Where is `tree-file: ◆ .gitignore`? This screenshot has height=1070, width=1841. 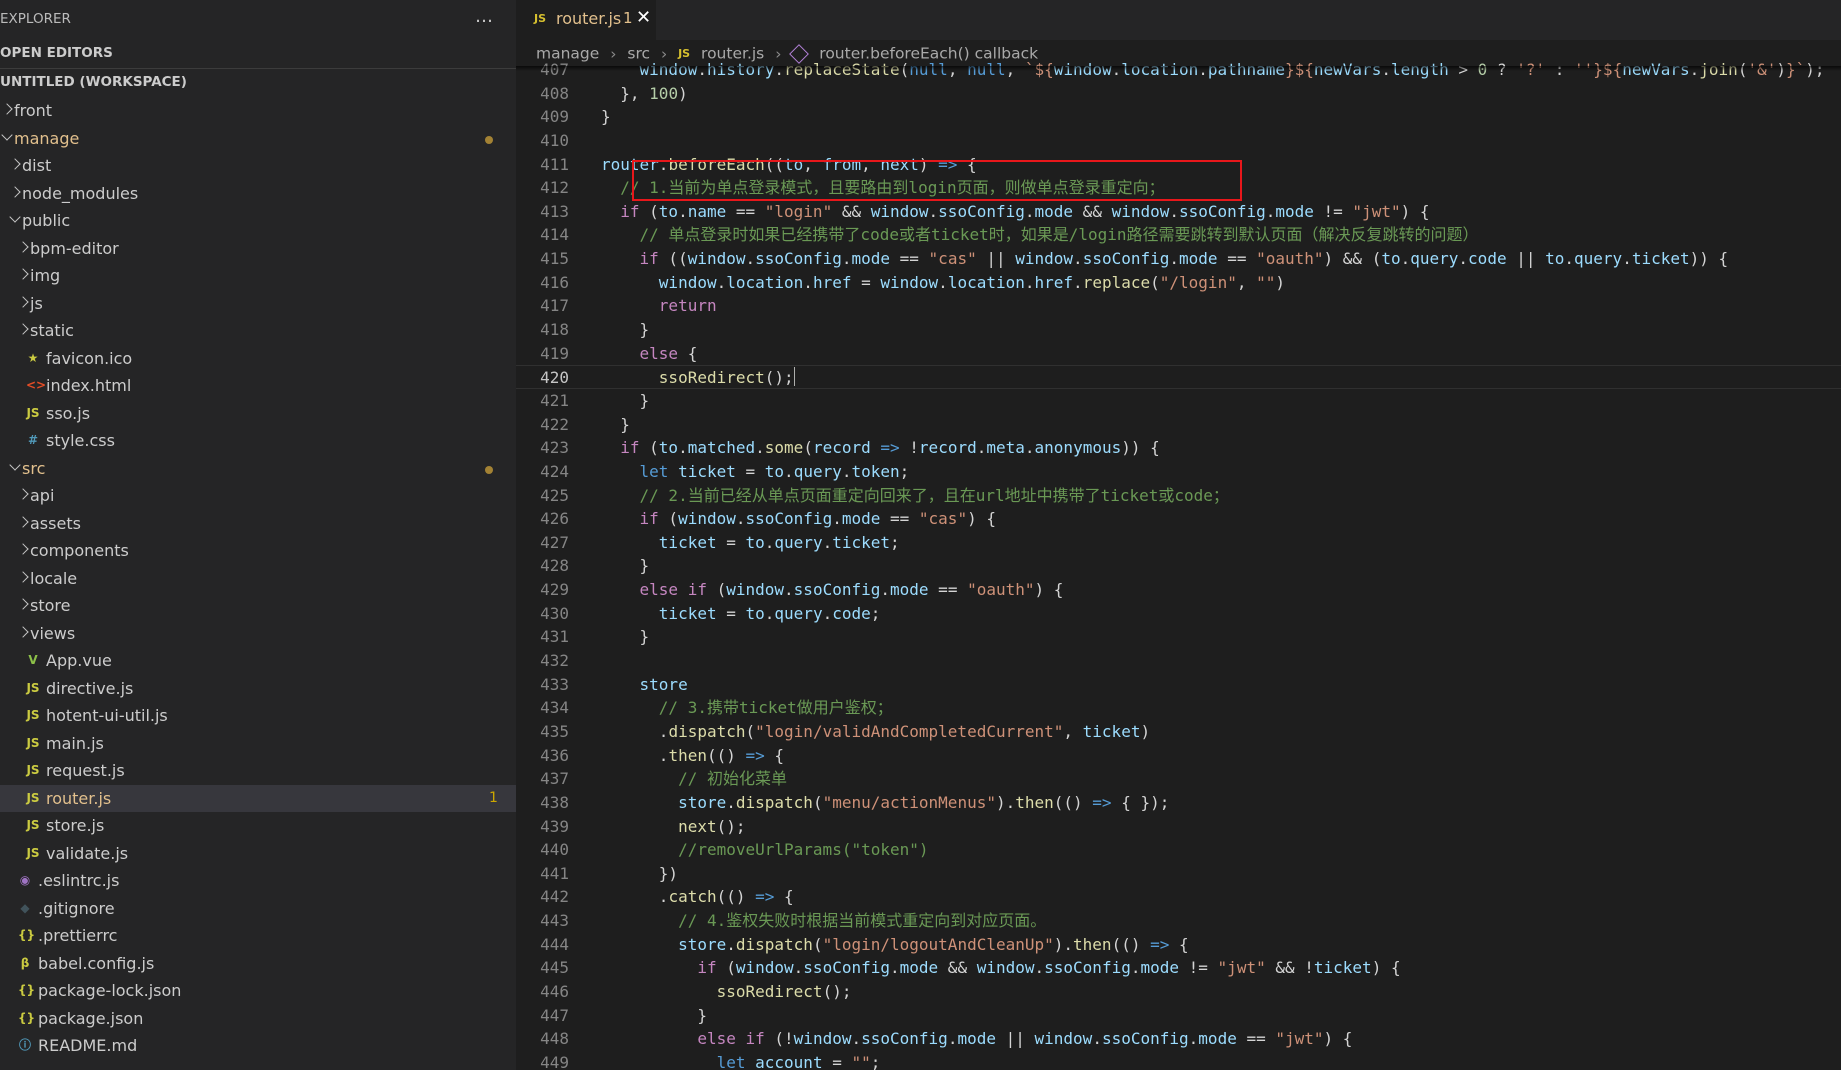
tree-file: ◆ .gitignore is located at coordinates (258, 909).